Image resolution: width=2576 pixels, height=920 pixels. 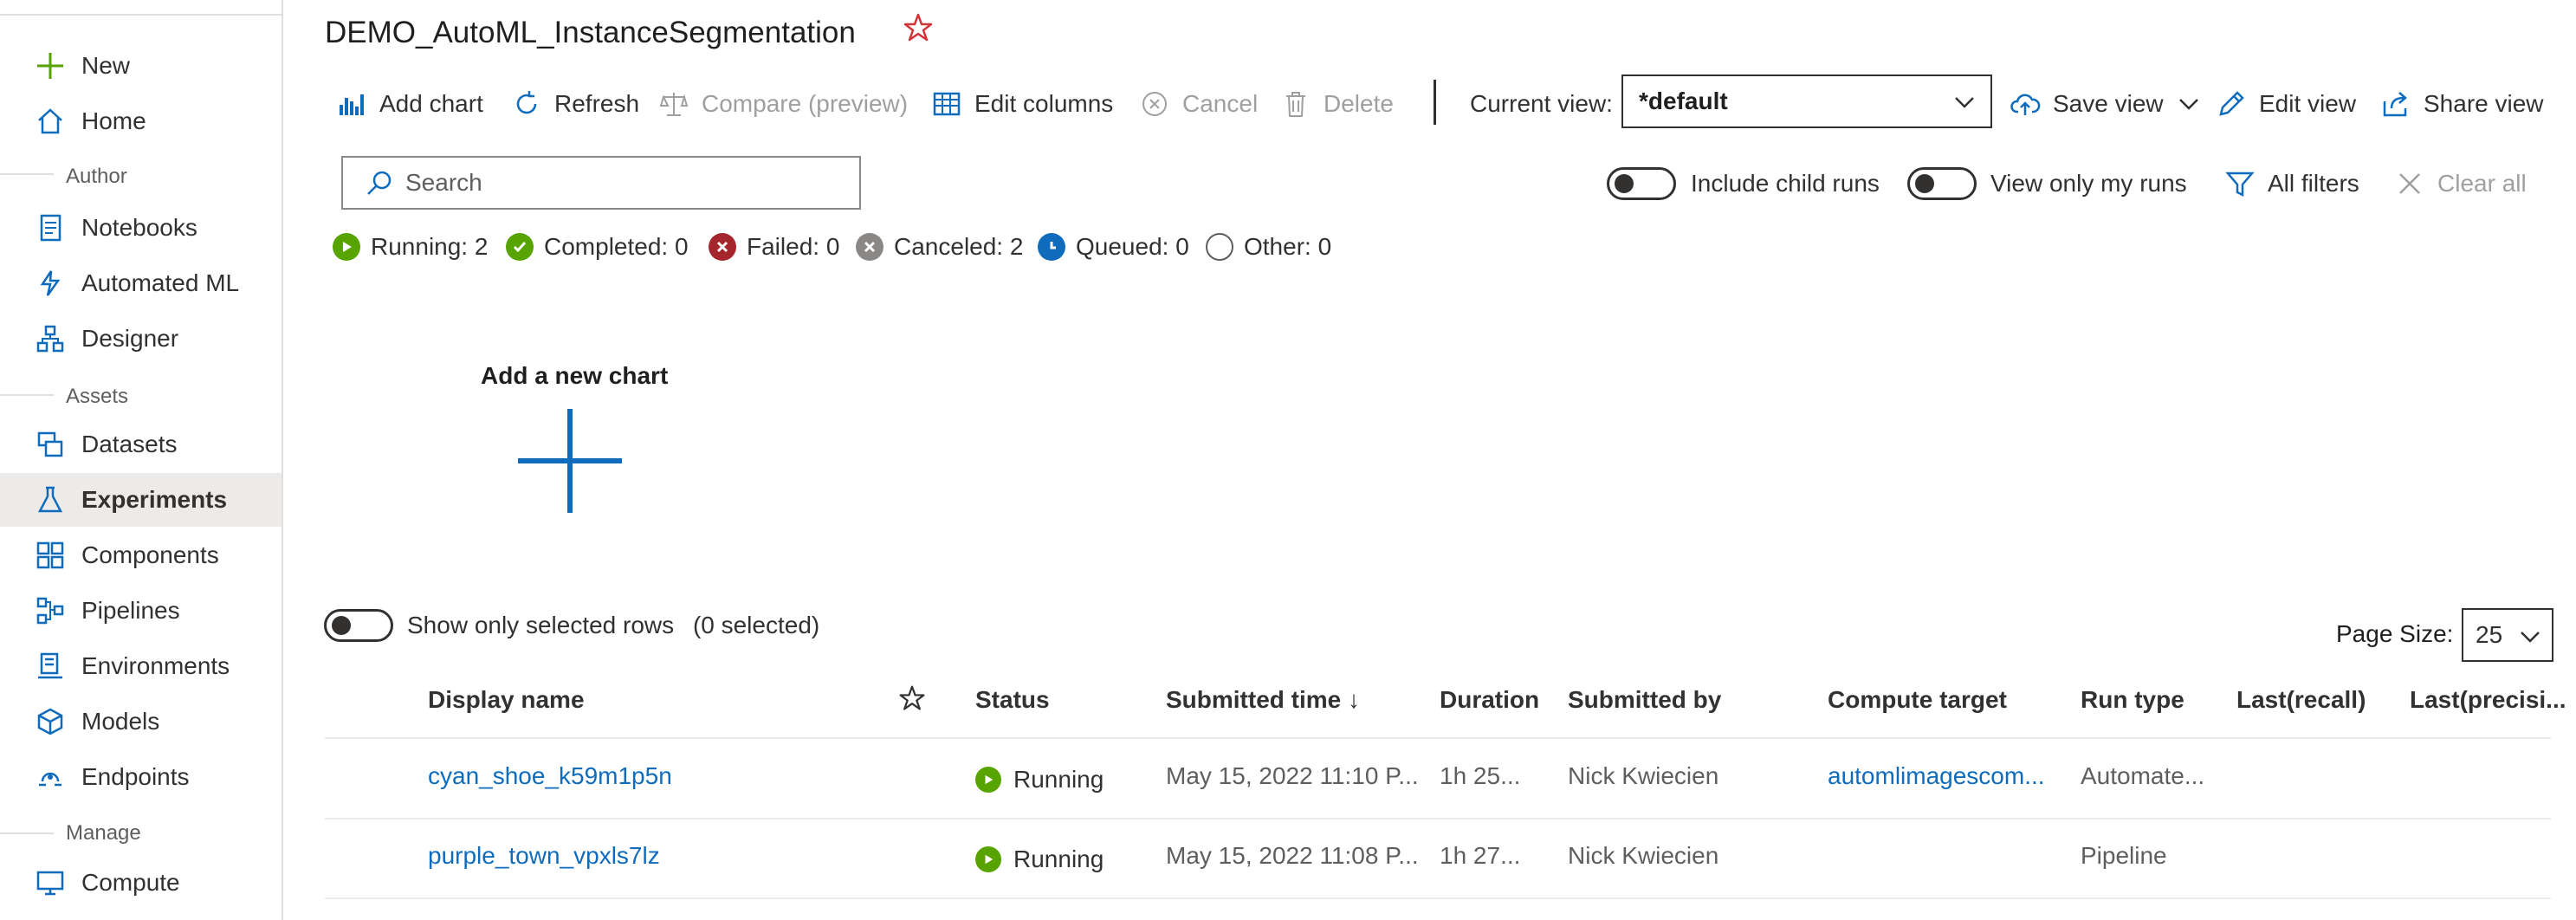 I want to click on search-input: Search, so click(x=601, y=183).